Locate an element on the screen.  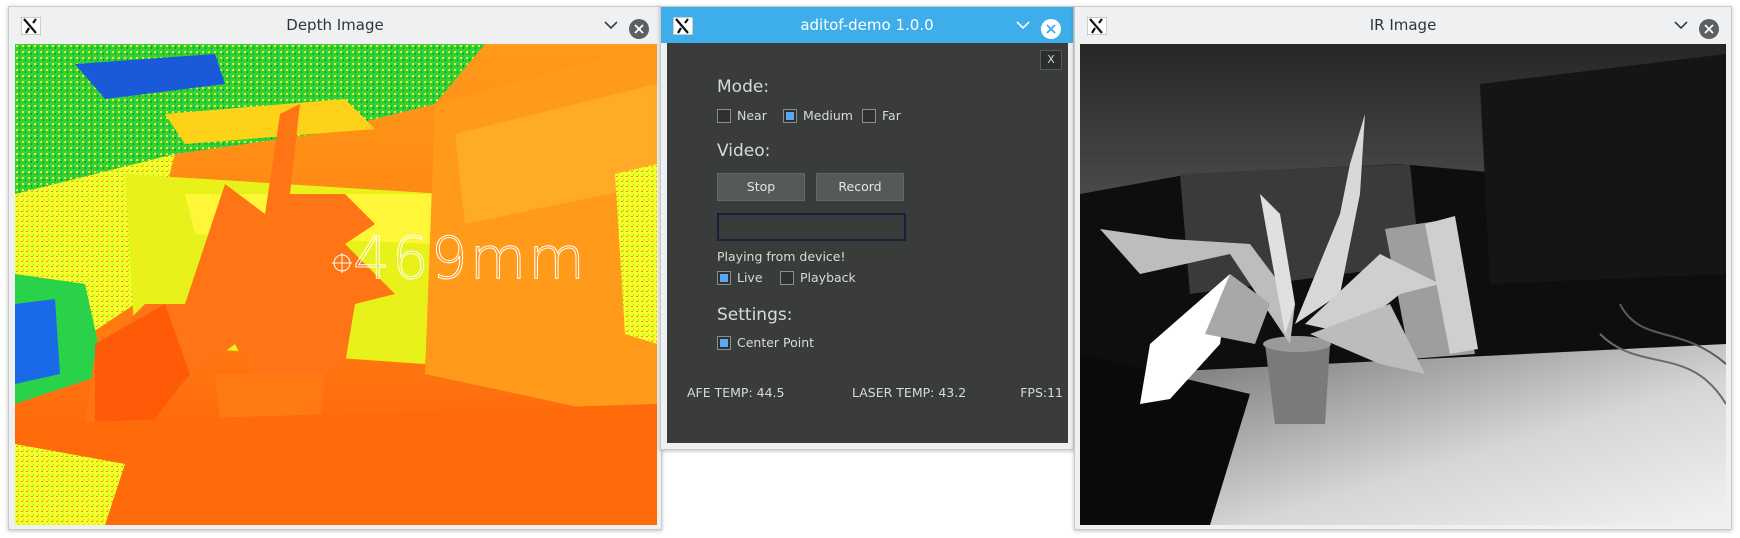
stop-button: Stop is located at coordinates (761, 187).